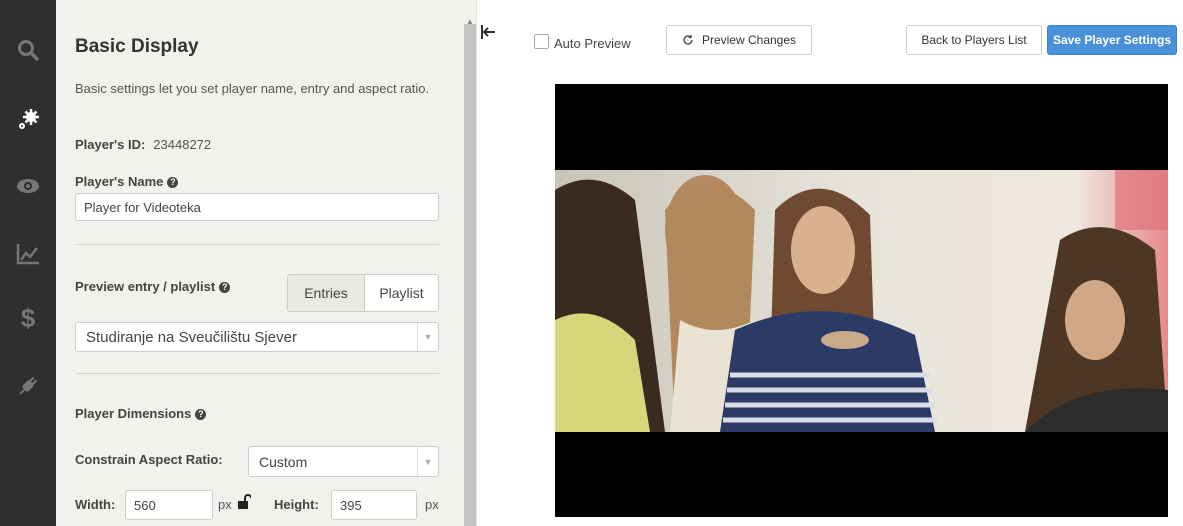  I want to click on player-name-label-row: Player's Name?, so click(127, 181).